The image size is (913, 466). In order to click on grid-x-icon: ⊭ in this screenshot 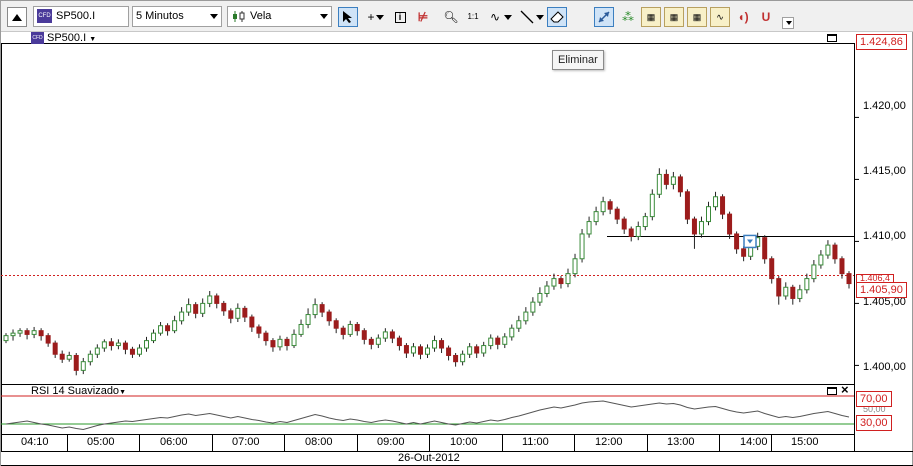, I will do `click(423, 17)`.